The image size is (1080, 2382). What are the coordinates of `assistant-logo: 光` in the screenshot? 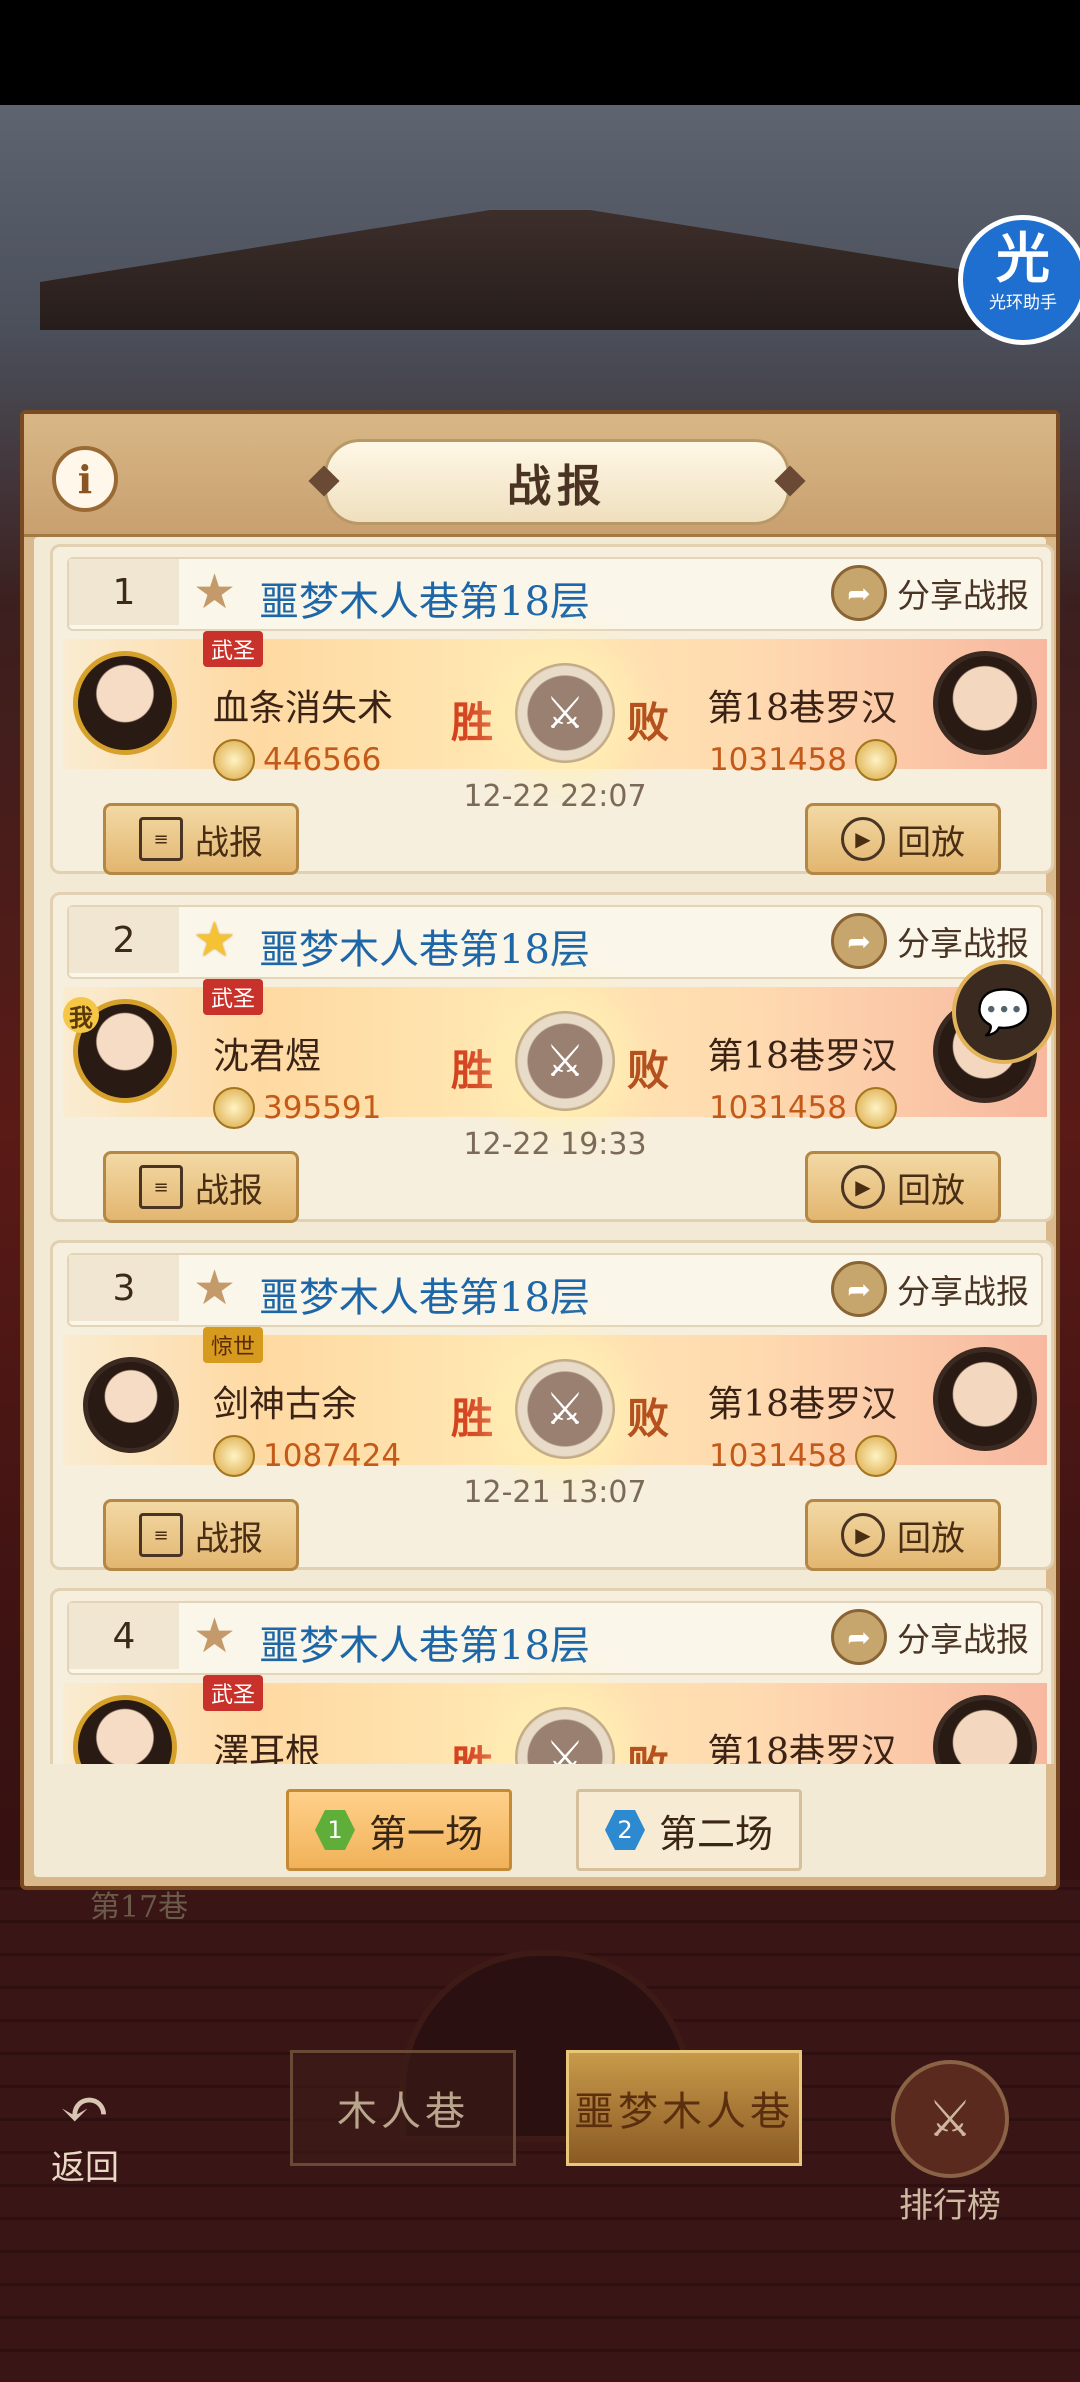 It's located at (1023, 258).